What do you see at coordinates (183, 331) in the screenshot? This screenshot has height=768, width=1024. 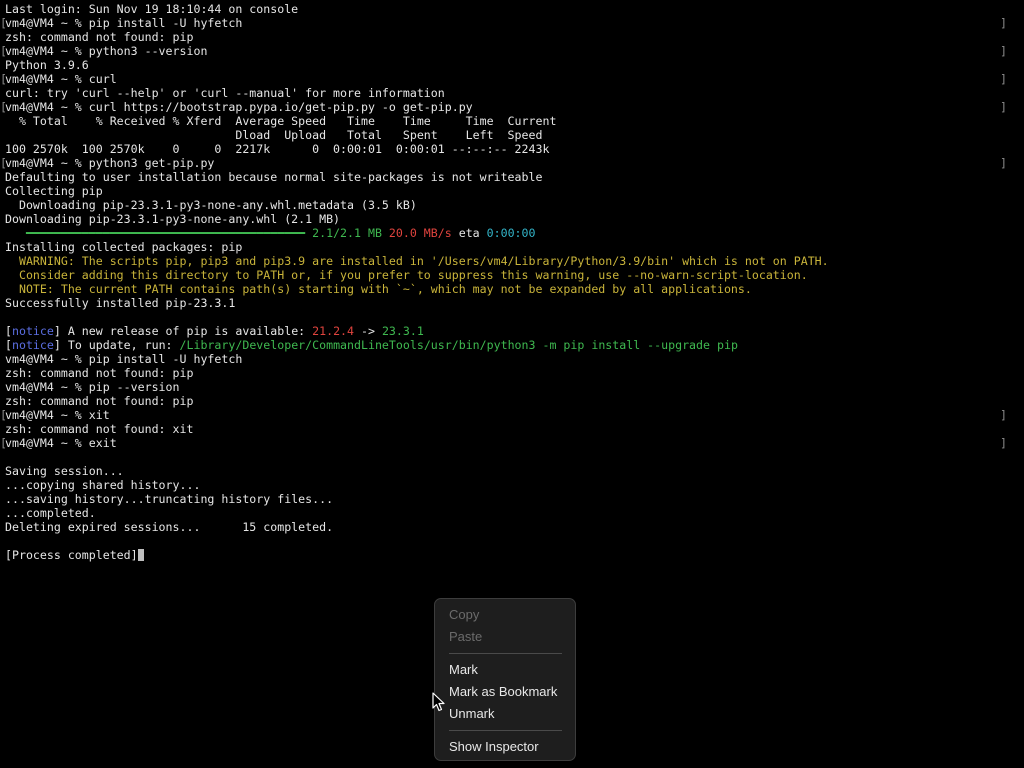 I see `terminal-text-segment: ] A new release of pip is available:` at bounding box center [183, 331].